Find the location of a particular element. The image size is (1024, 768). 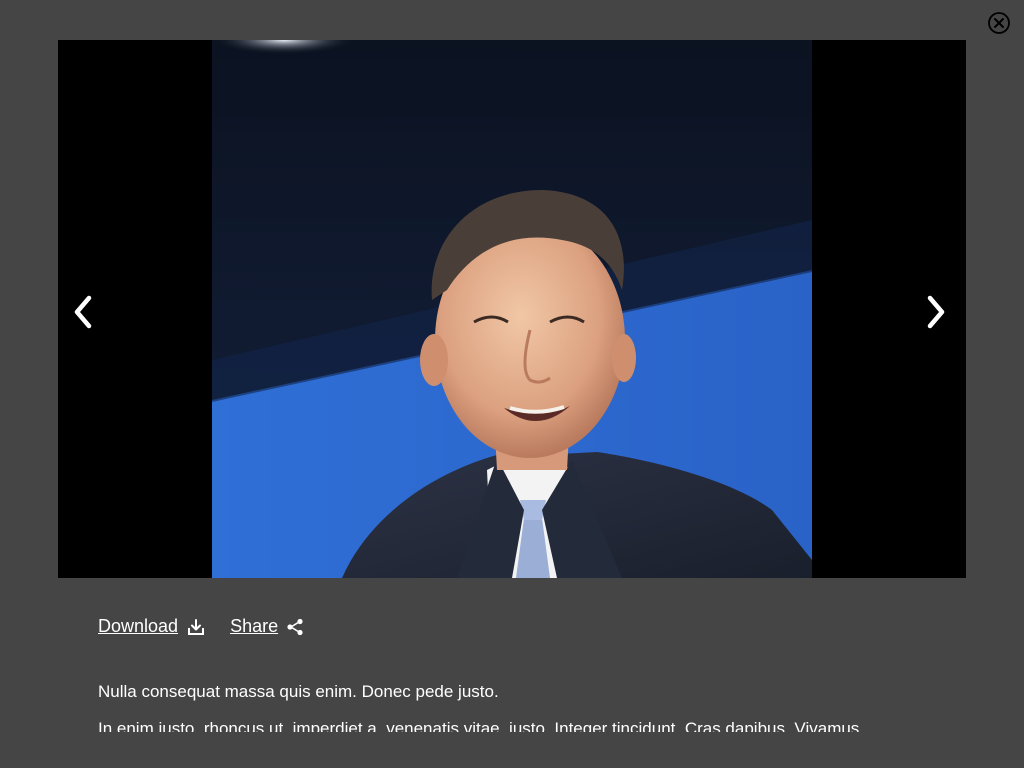

chevron-left-icon is located at coordinates (83, 312).